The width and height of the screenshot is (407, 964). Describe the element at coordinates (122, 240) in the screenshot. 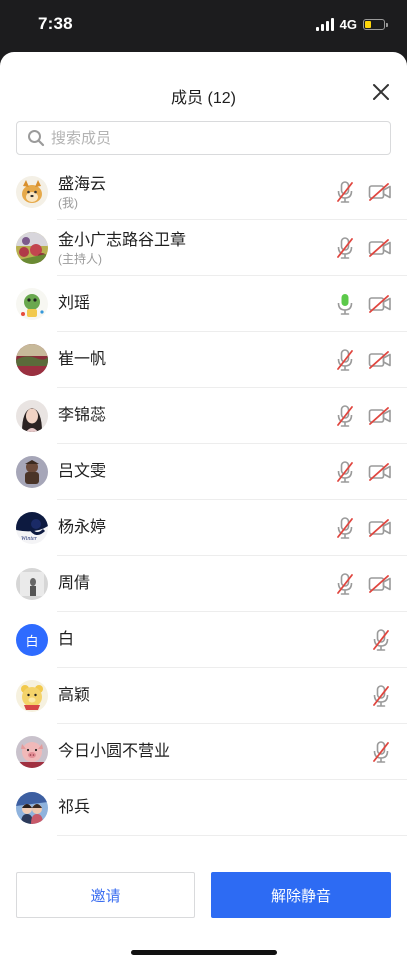

I see `member-name: 金小广志路谷卫章` at that location.